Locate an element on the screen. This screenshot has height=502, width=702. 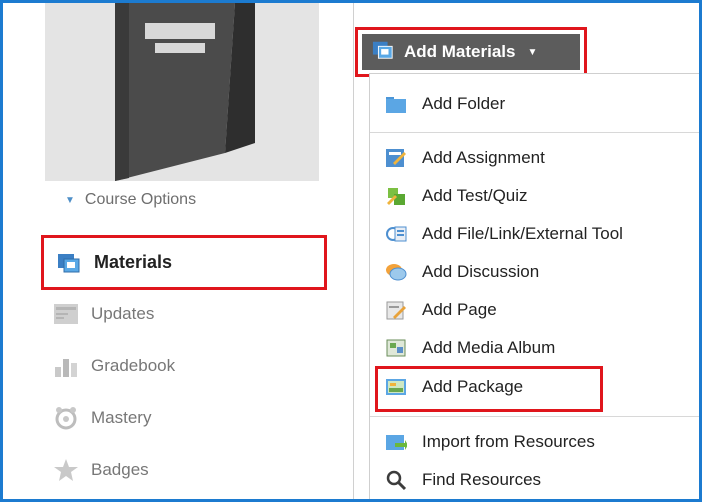
menu-item-label: Add Folder is located at coordinates (464, 103).